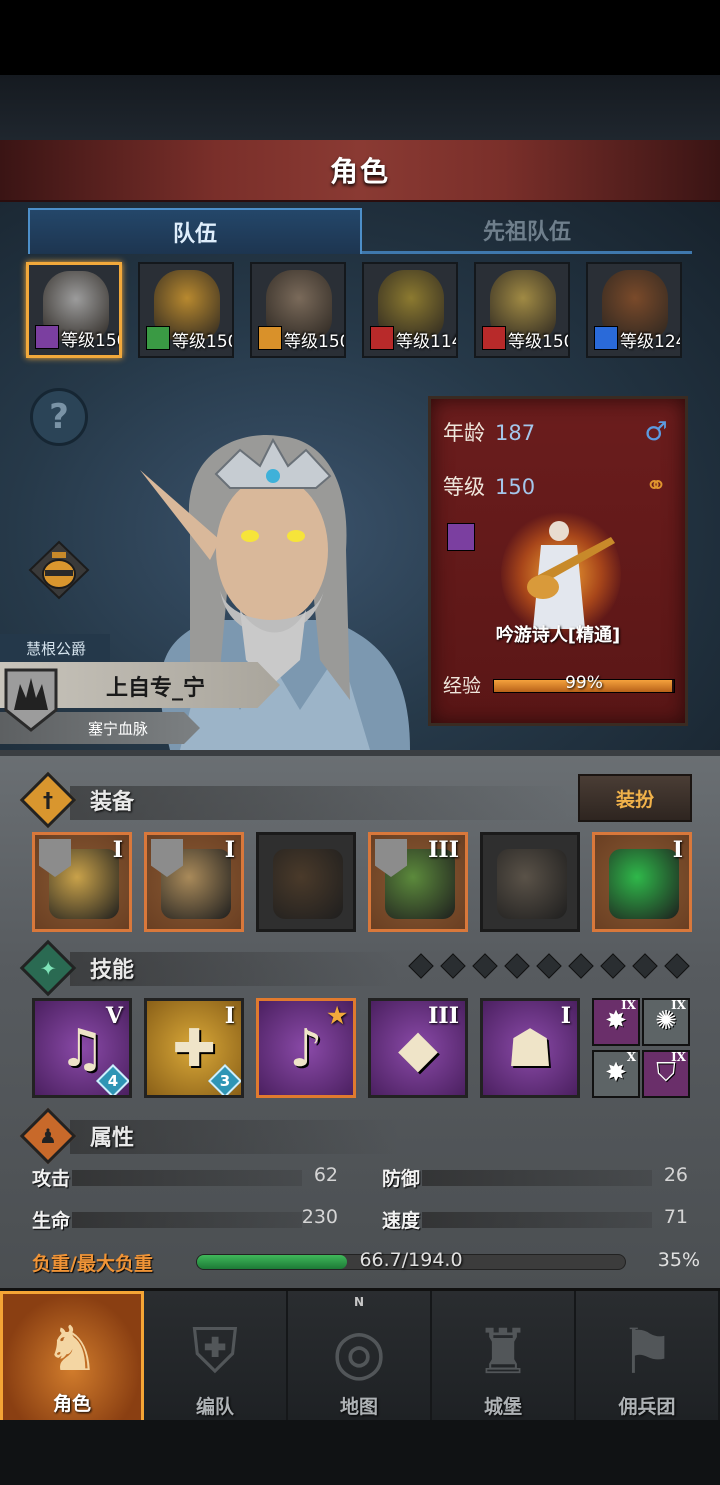 The width and height of the screenshot is (720, 1485). What do you see at coordinates (360, 107) in the screenshot?
I see `top-band` at bounding box center [360, 107].